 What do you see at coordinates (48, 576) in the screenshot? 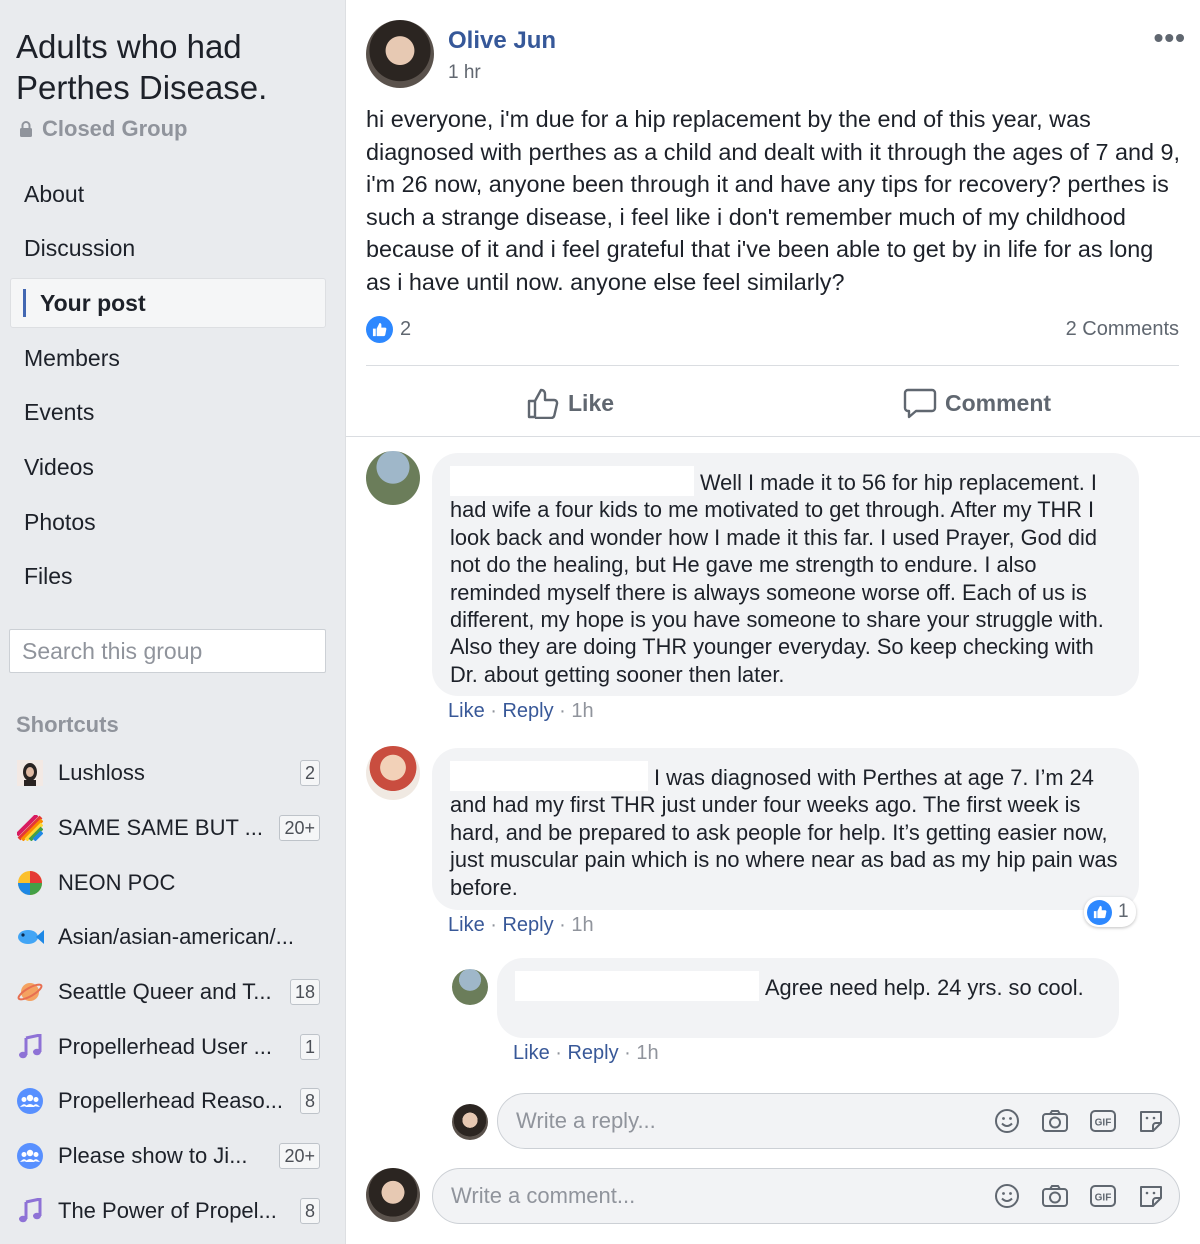
I see `nav-label: Files` at bounding box center [48, 576].